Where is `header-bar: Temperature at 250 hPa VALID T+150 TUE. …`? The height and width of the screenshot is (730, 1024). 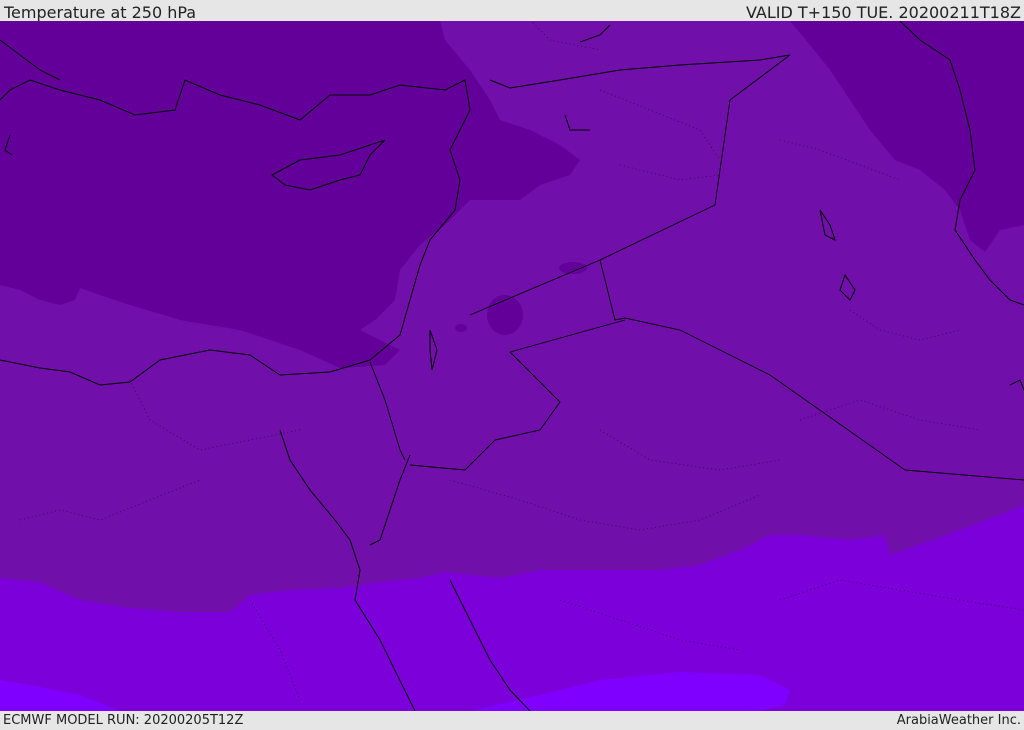 header-bar: Temperature at 250 hPa VALID T+150 TUE. … is located at coordinates (512, 11).